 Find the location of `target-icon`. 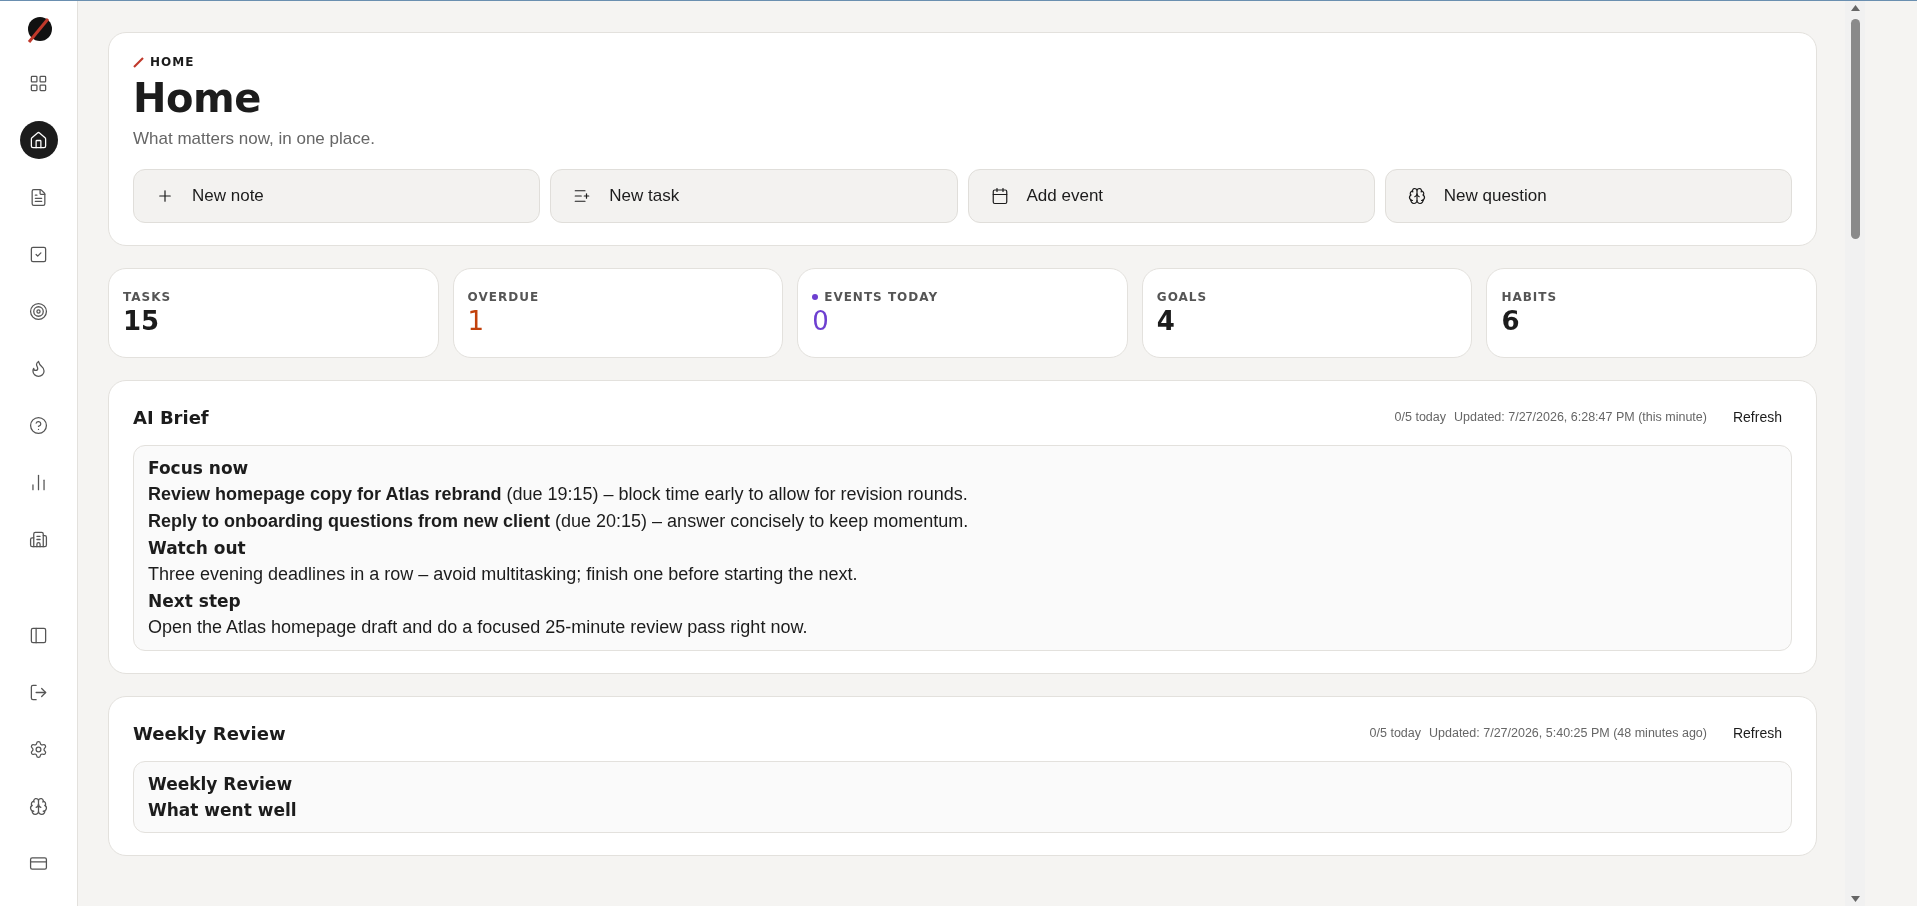

target-icon is located at coordinates (38, 311).